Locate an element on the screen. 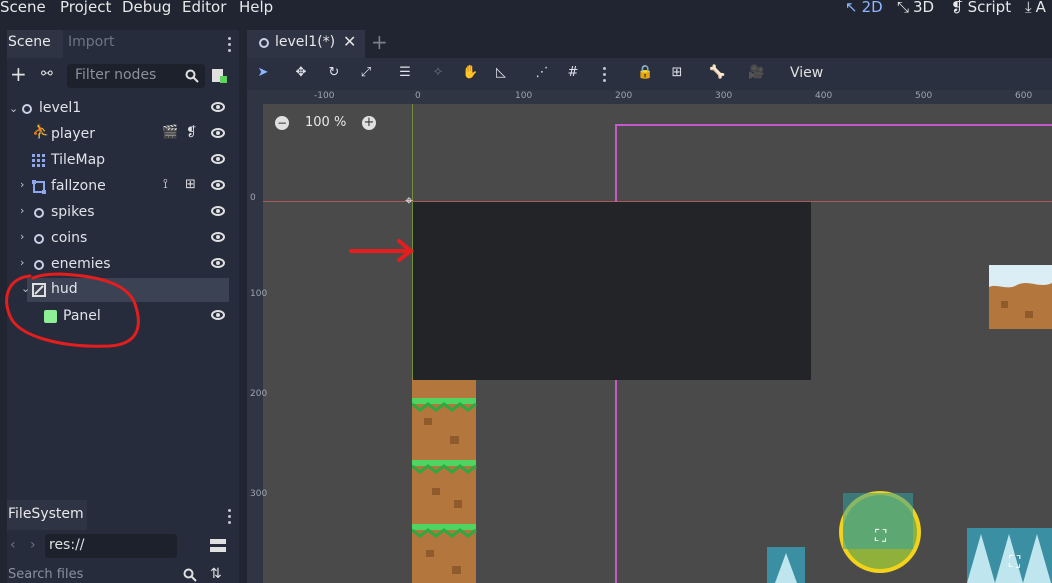 This screenshot has height=583, width=1052. snap-options-icon is located at coordinates (605, 76).